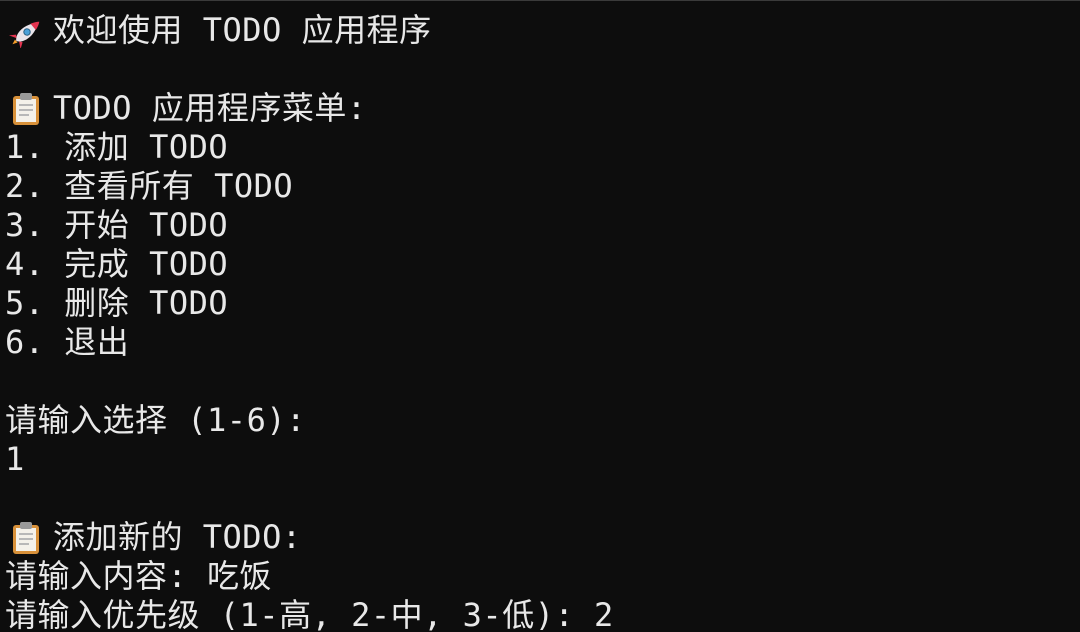  What do you see at coordinates (309, 614) in the screenshot?
I see `priority-prompt: 请输入优先级 (1-高, 2-中, 3-低): 2` at bounding box center [309, 614].